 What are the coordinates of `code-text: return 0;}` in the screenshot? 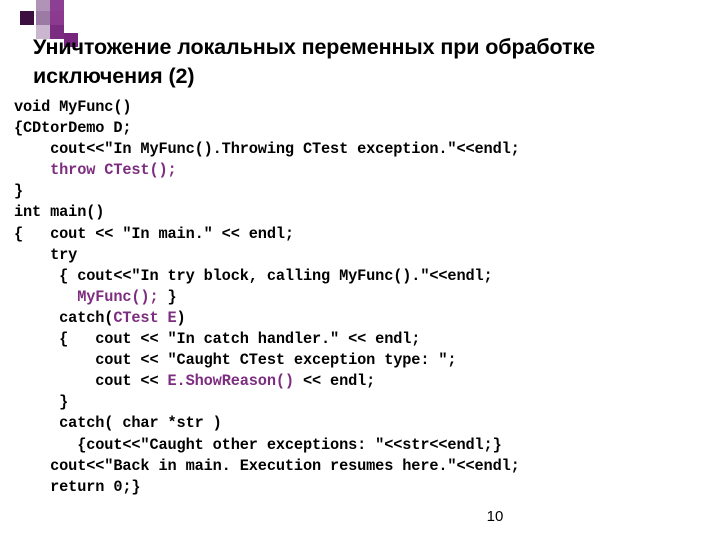 It's located at (77, 486).